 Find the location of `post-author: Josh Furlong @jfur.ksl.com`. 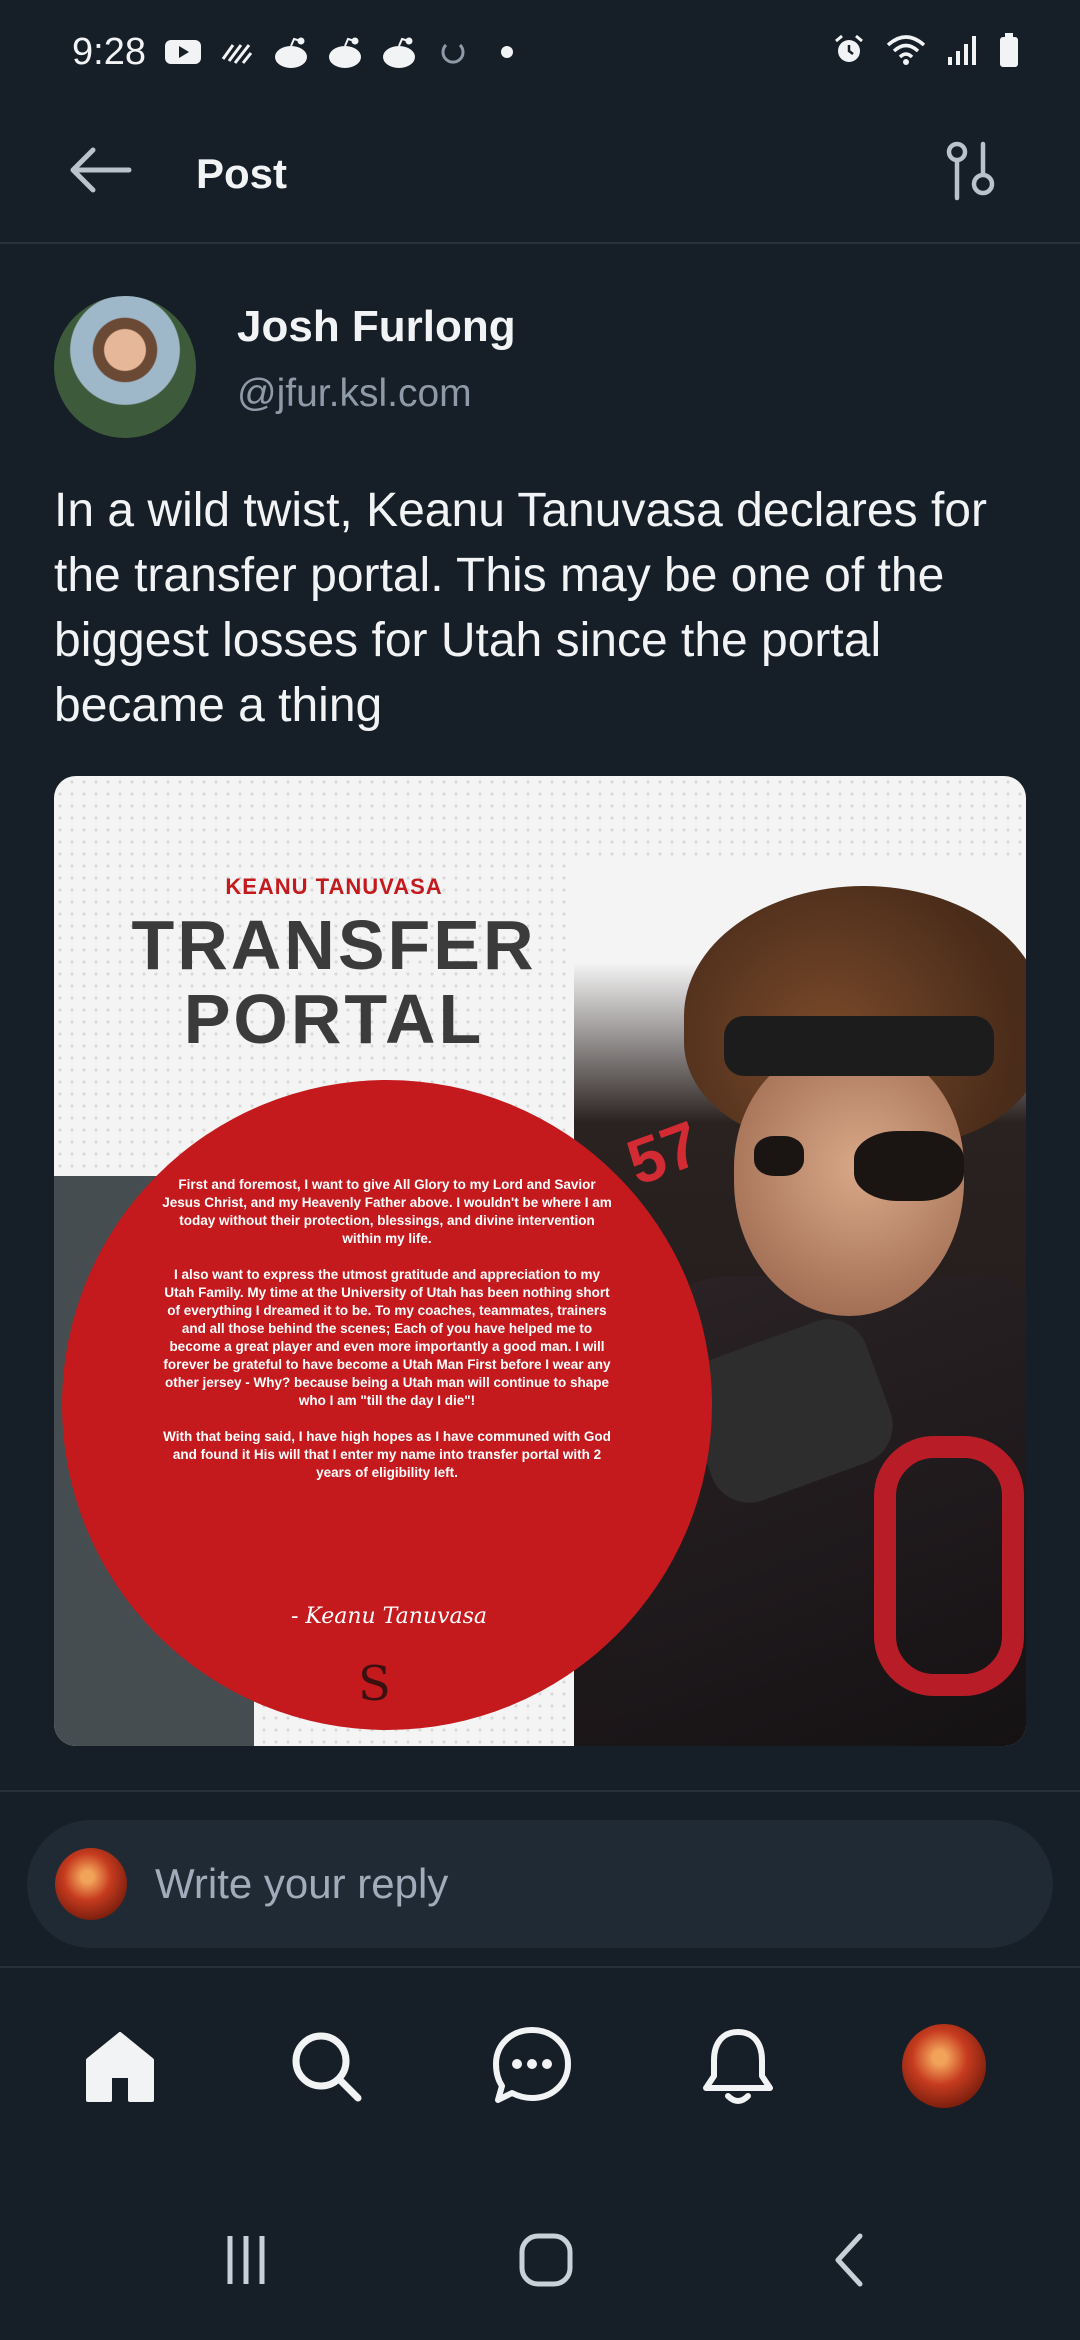

post-author: Josh Furlong @jfur.ksl.com is located at coordinates (544, 368).